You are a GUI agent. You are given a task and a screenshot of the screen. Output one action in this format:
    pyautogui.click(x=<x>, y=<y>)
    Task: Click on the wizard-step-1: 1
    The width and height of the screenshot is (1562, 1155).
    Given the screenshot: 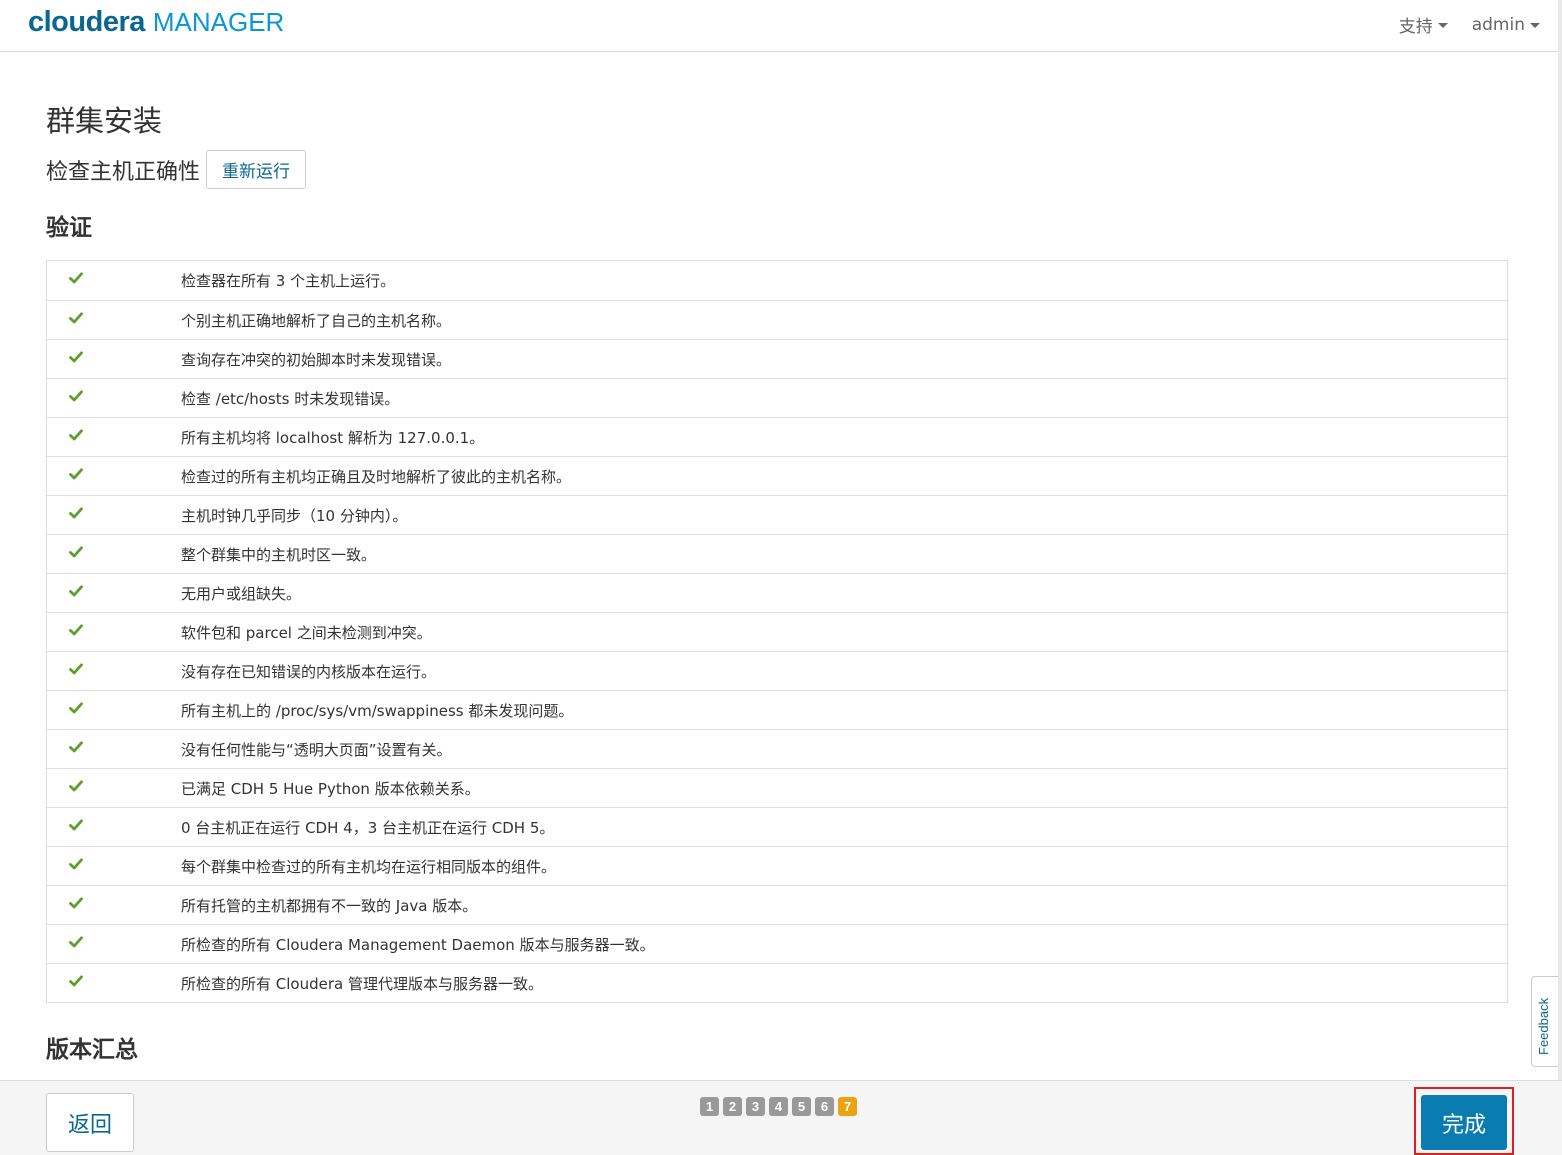 What is the action you would take?
    pyautogui.click(x=709, y=1106)
    